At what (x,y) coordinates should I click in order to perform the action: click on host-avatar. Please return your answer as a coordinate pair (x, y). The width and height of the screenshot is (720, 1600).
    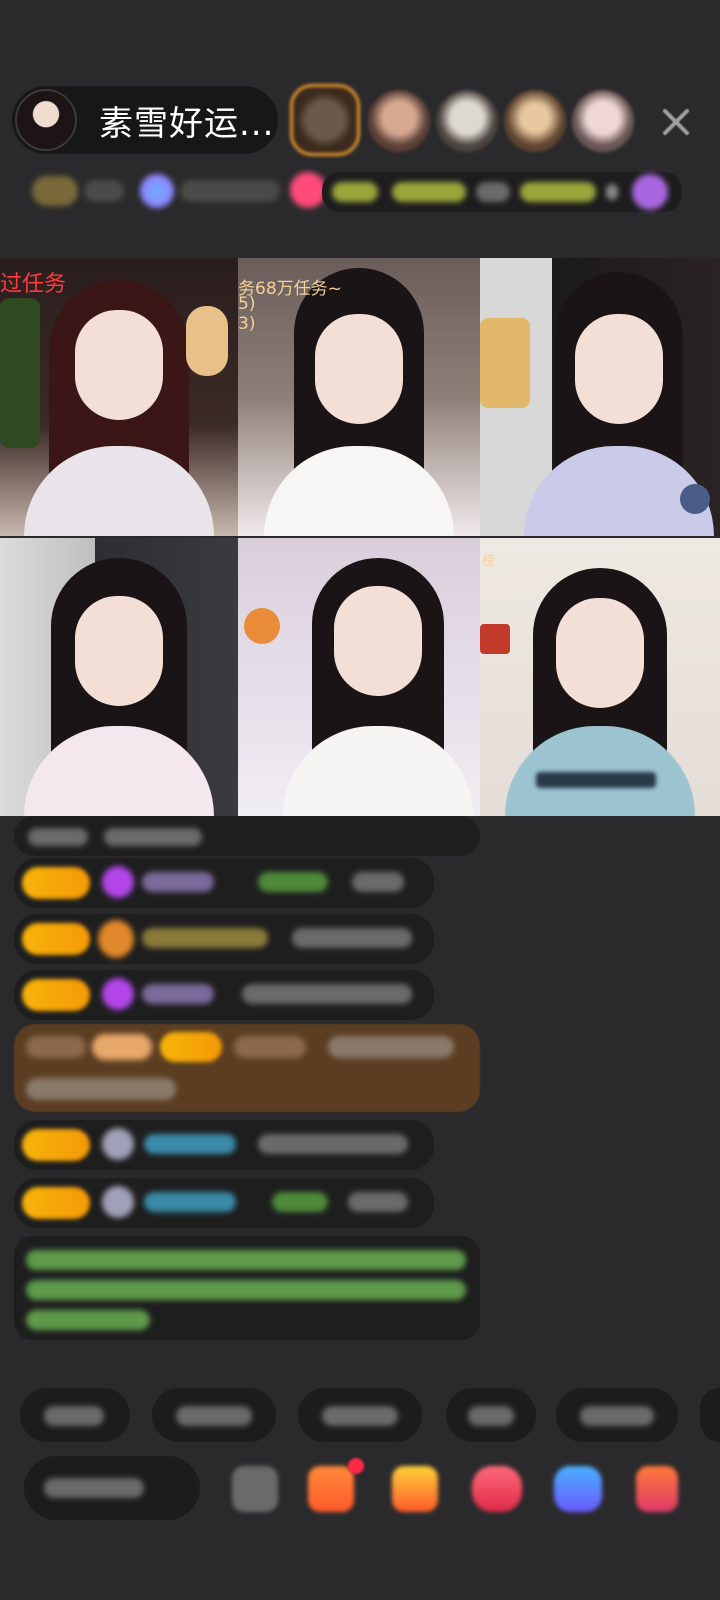
    Looking at the image, I should click on (46, 120).